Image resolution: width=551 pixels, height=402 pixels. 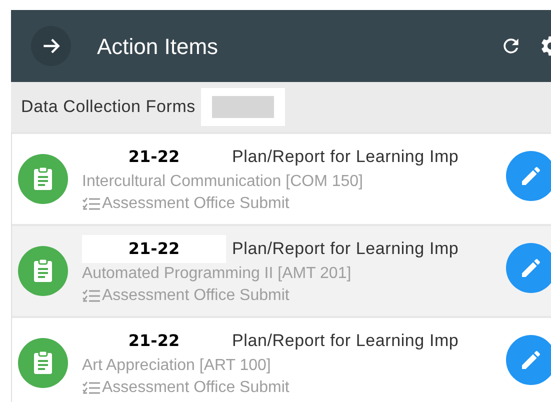 I want to click on course-name: Art Appreciation [ART 100], so click(x=177, y=366).